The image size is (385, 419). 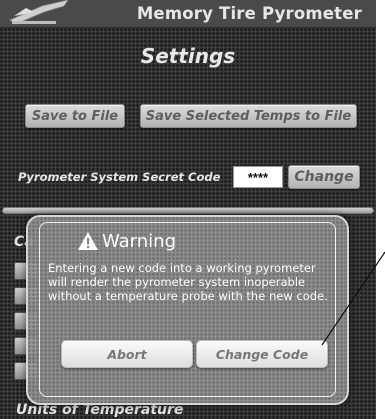 I want to click on secret-code-field: ****, so click(x=258, y=177).